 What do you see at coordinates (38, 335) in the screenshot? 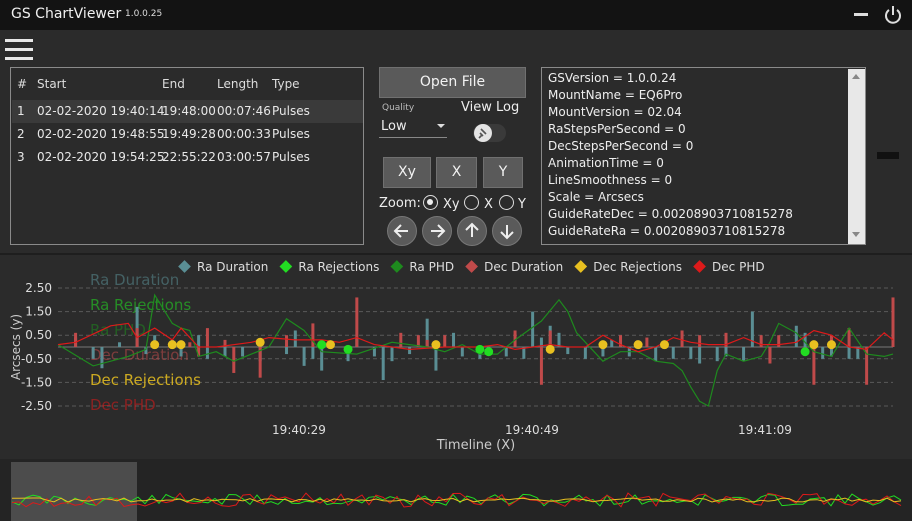
I see `y-tick-label: 0.50` at bounding box center [38, 335].